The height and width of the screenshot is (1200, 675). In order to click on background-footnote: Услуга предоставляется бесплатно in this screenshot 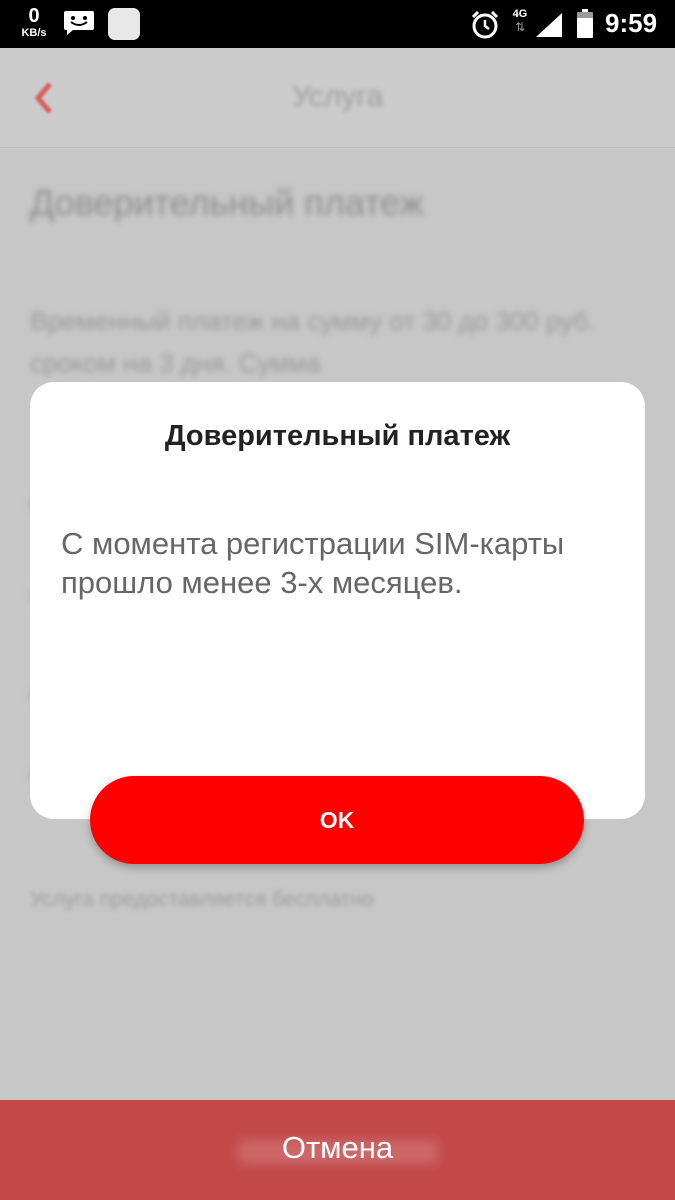, I will do `click(202, 899)`.